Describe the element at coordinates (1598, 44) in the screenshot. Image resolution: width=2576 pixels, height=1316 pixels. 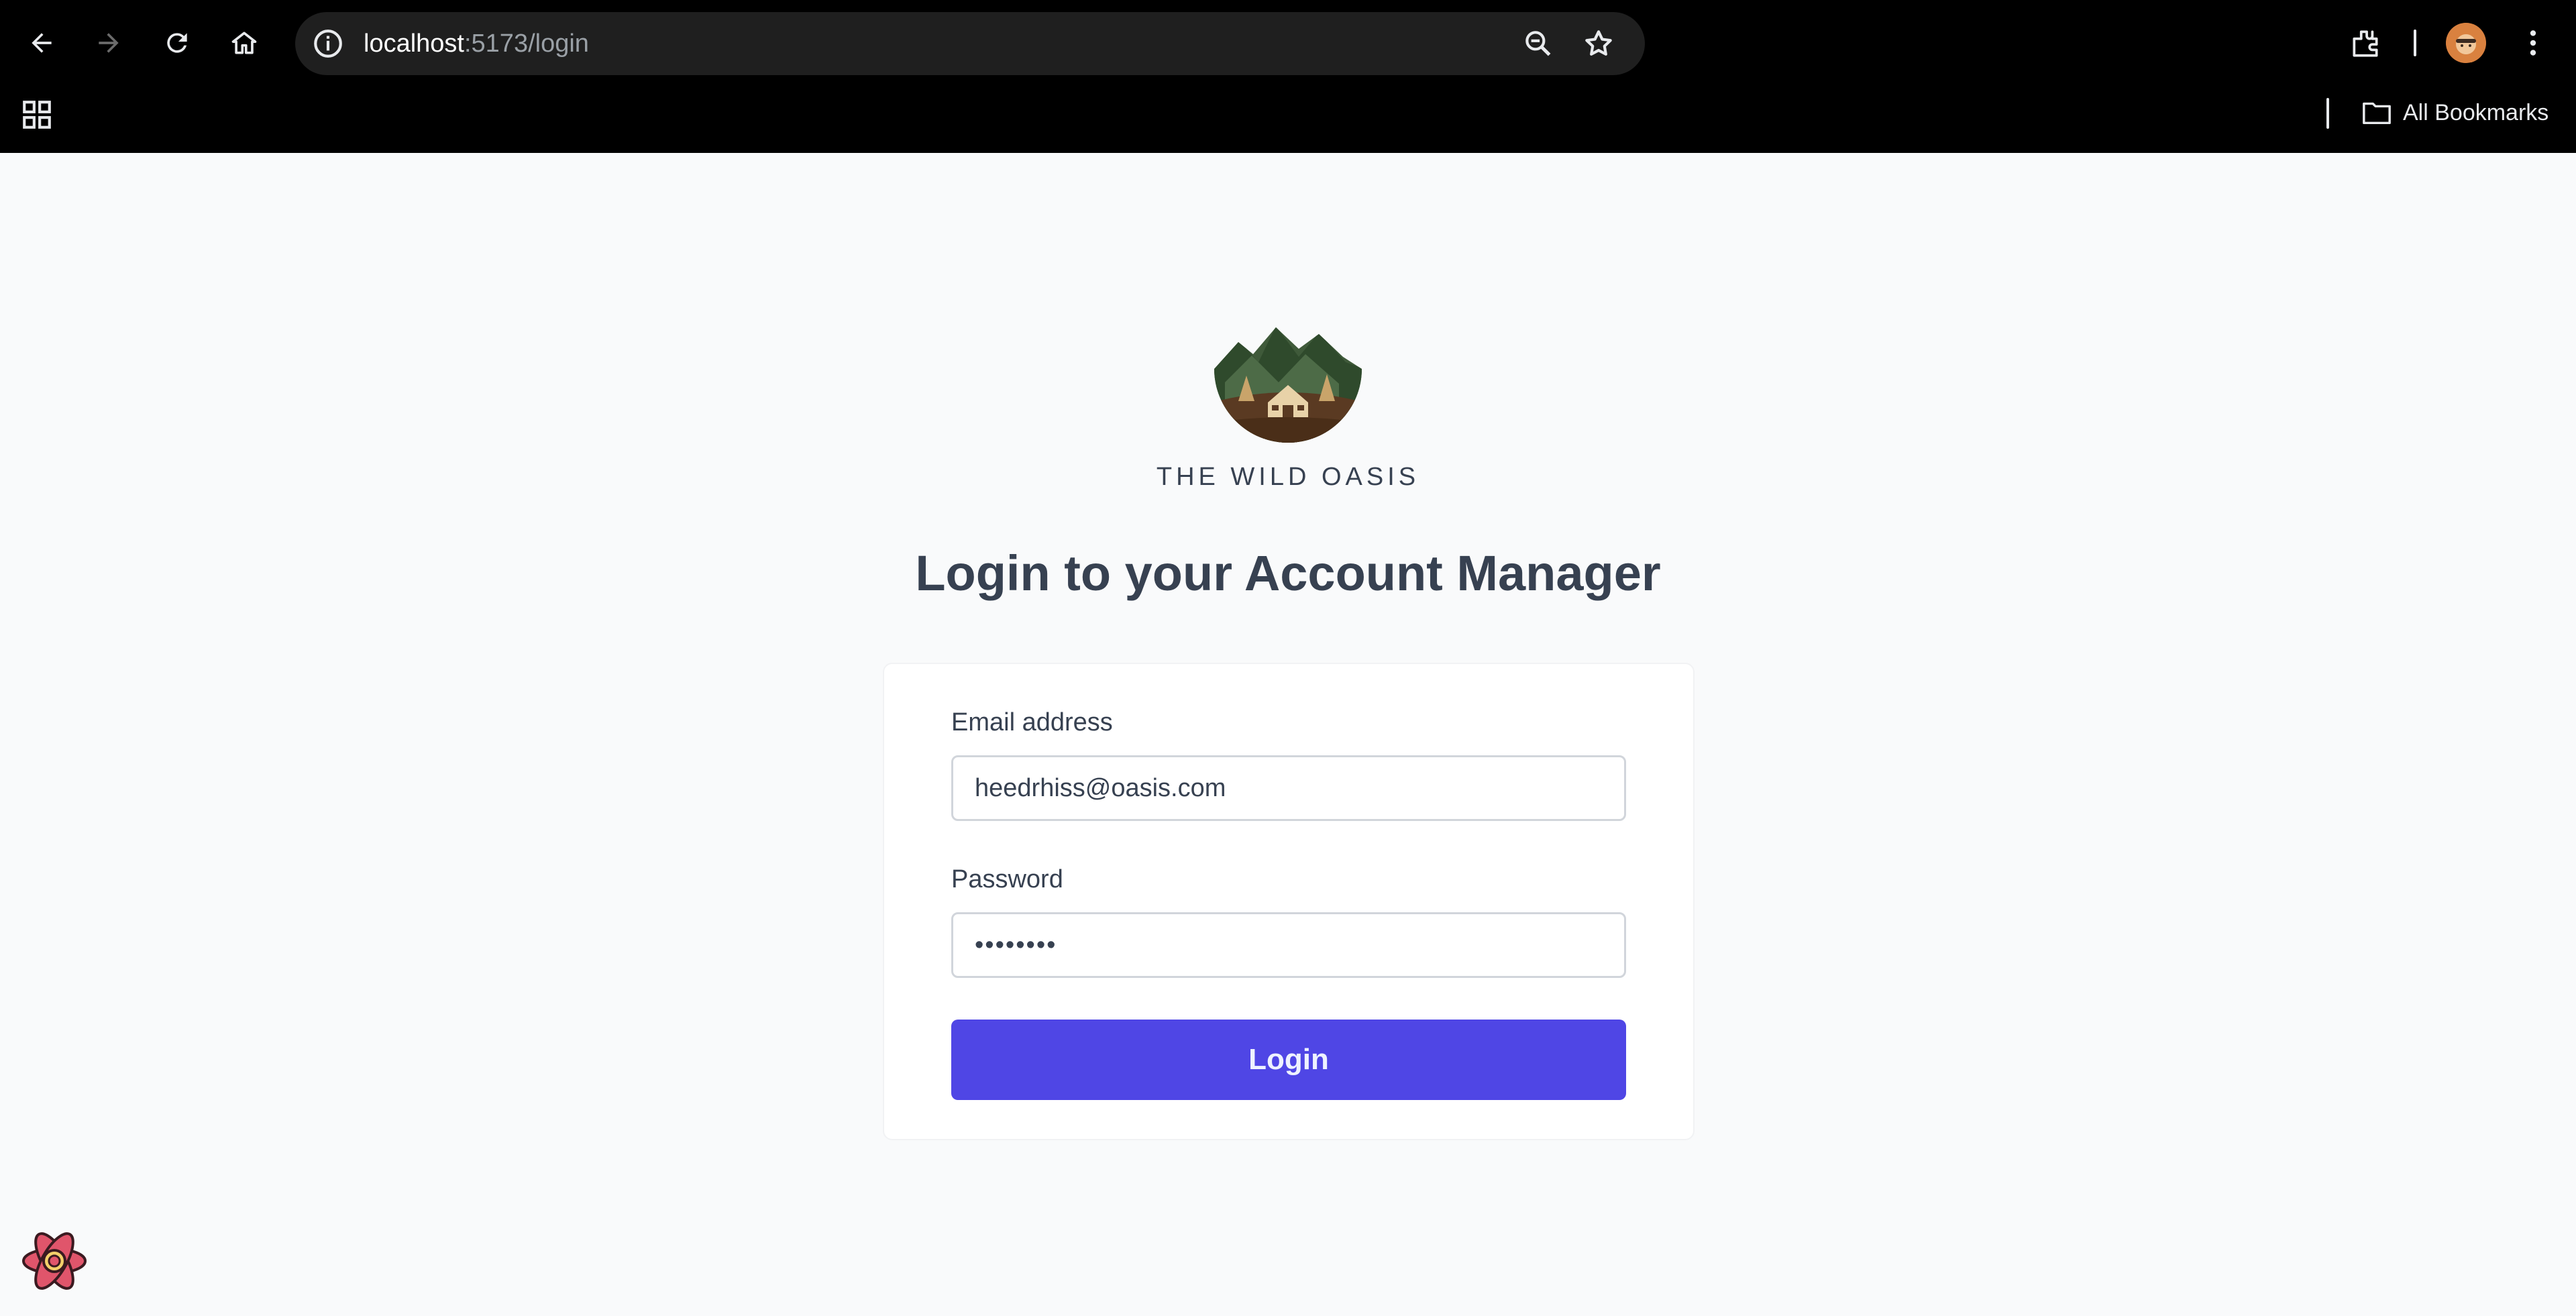
I see `bookmark-star-icon` at that location.